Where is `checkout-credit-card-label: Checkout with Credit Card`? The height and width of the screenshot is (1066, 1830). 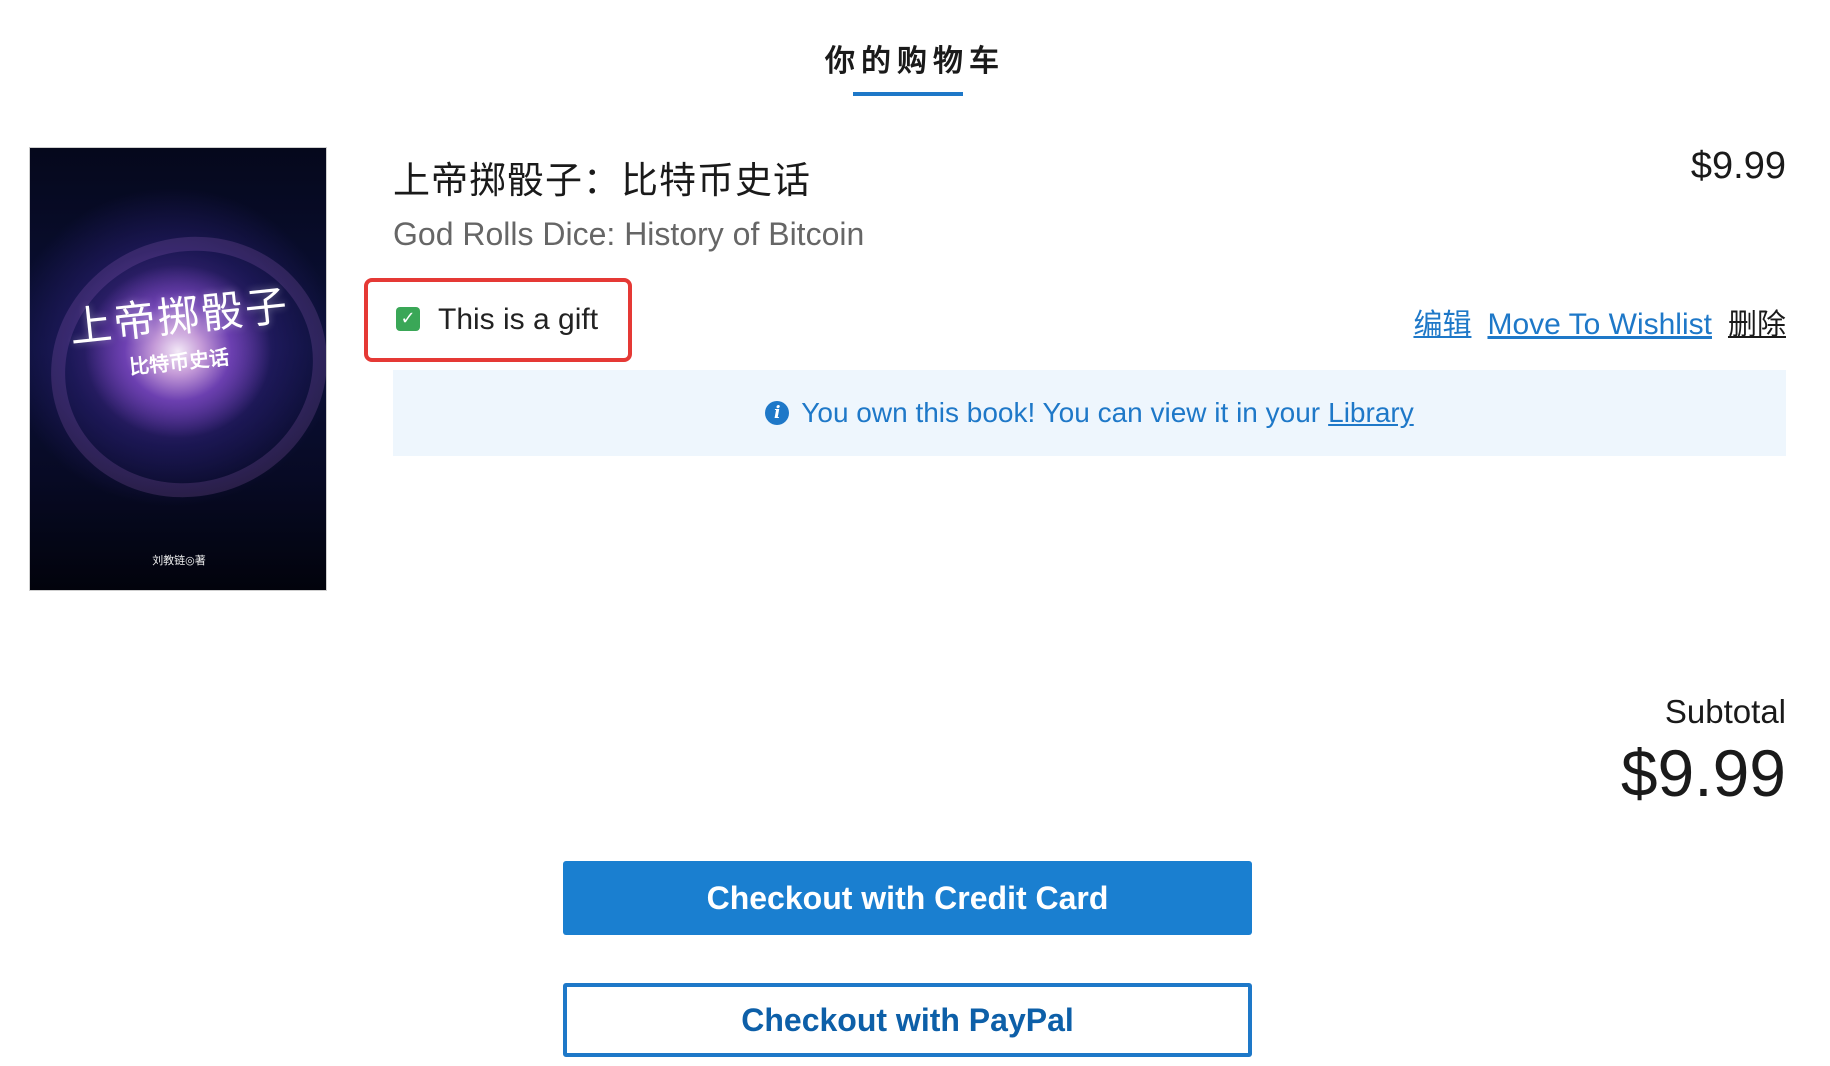 checkout-credit-card-label: Checkout with Credit Card is located at coordinates (907, 897).